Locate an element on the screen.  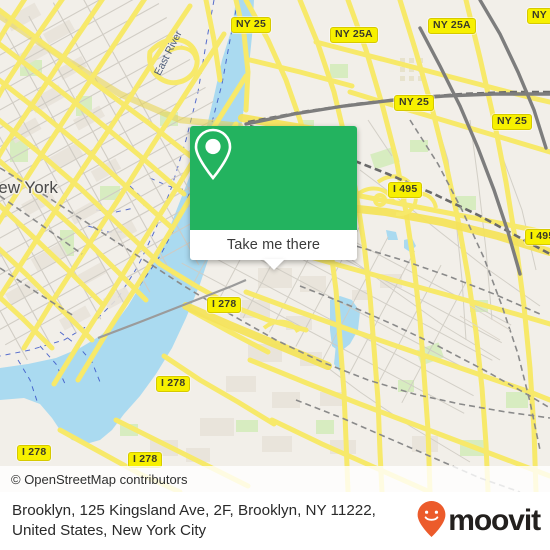
osm-attribution-text: © OpenStreetMap contributors is located at coordinates (99, 479).